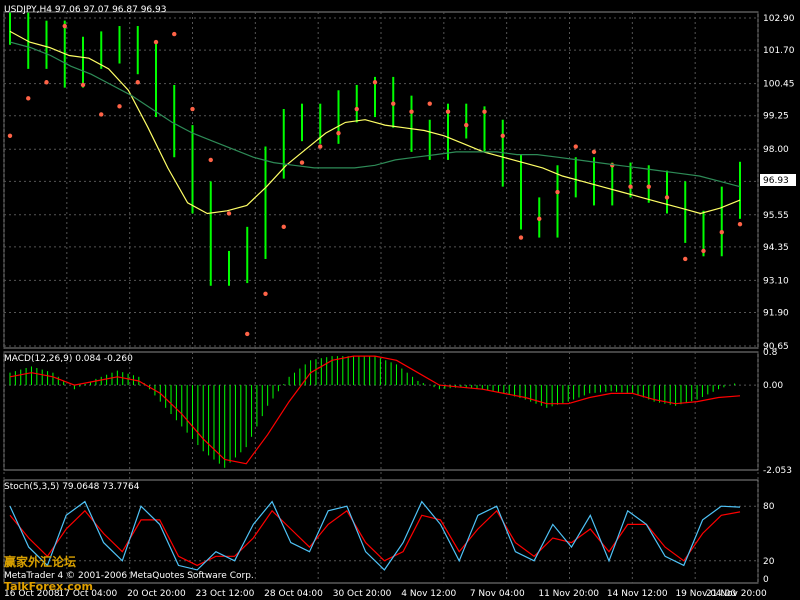 The height and width of the screenshot is (600, 800). What do you see at coordinates (776, 117) in the screenshot?
I see `price-tick-label: 99.25` at bounding box center [776, 117].